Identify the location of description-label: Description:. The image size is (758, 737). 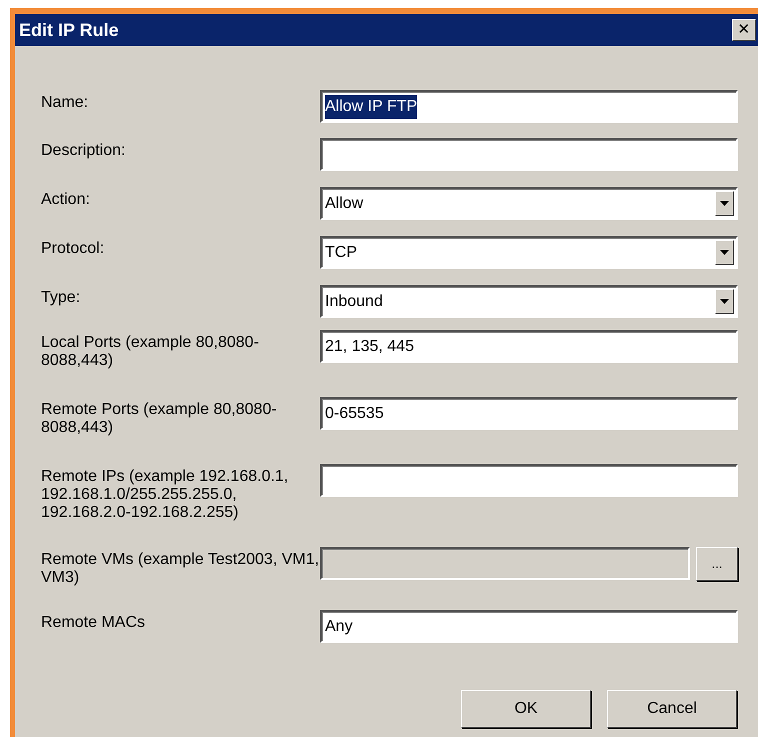
(83, 150).